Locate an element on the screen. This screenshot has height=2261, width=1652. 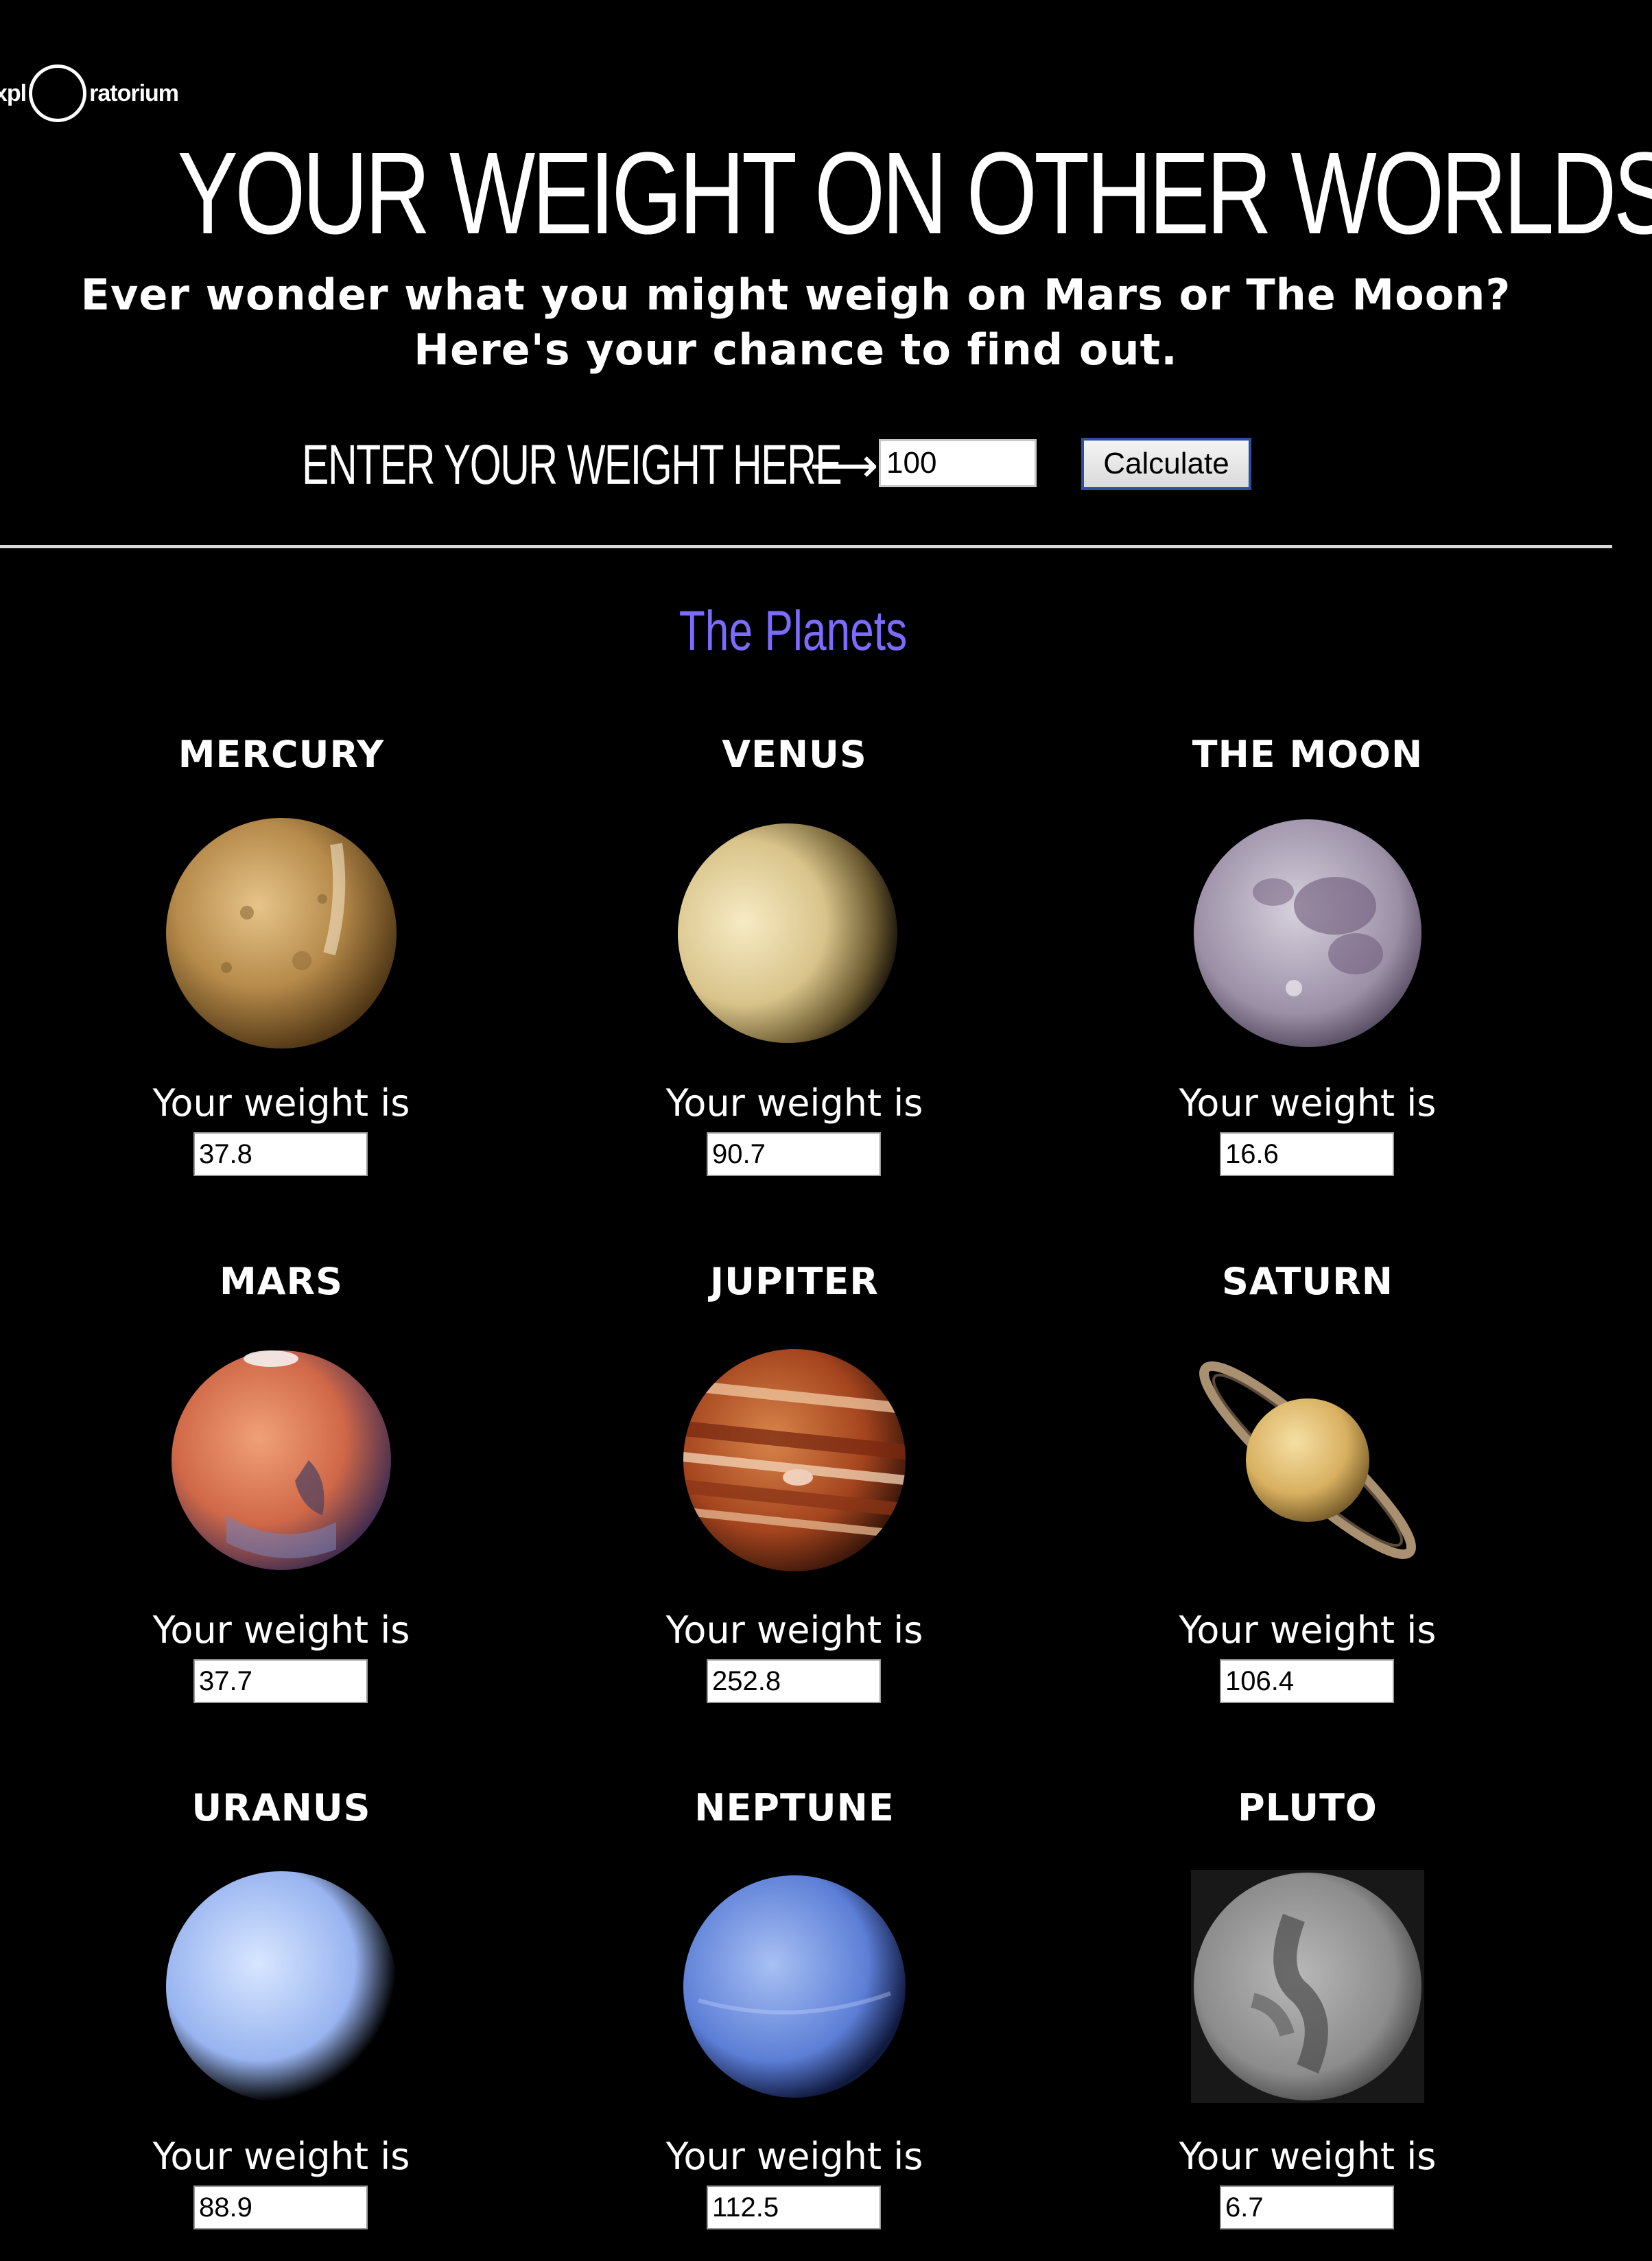
planet-card-pluto: PLUTO Your weight is is located at coordinates (1307, 2021).